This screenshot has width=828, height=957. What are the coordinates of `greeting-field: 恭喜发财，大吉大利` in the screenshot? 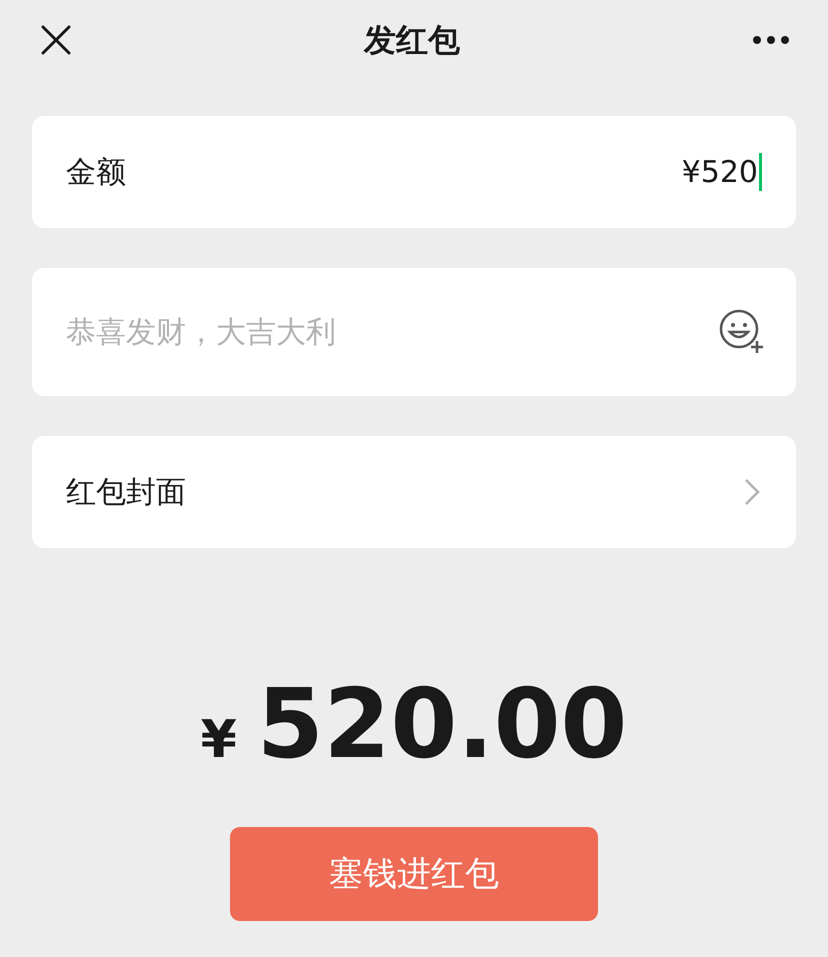 It's located at (414, 332).